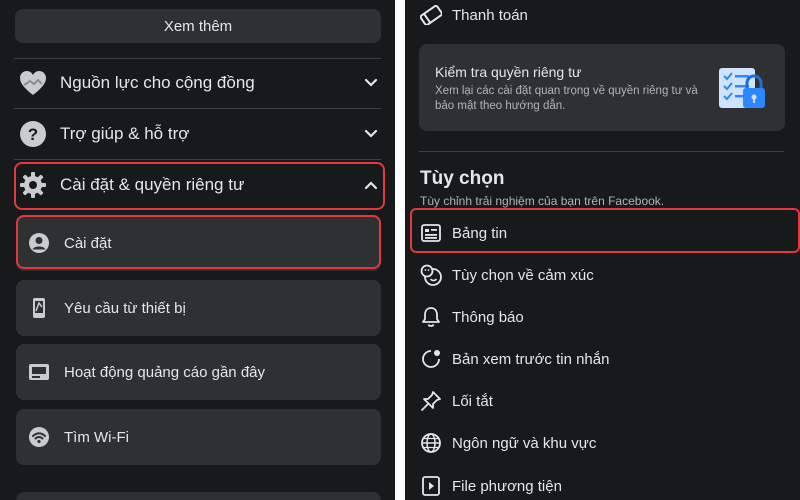 The width and height of the screenshot is (800, 500). I want to click on see-more-label: Xem thêm, so click(198, 26).